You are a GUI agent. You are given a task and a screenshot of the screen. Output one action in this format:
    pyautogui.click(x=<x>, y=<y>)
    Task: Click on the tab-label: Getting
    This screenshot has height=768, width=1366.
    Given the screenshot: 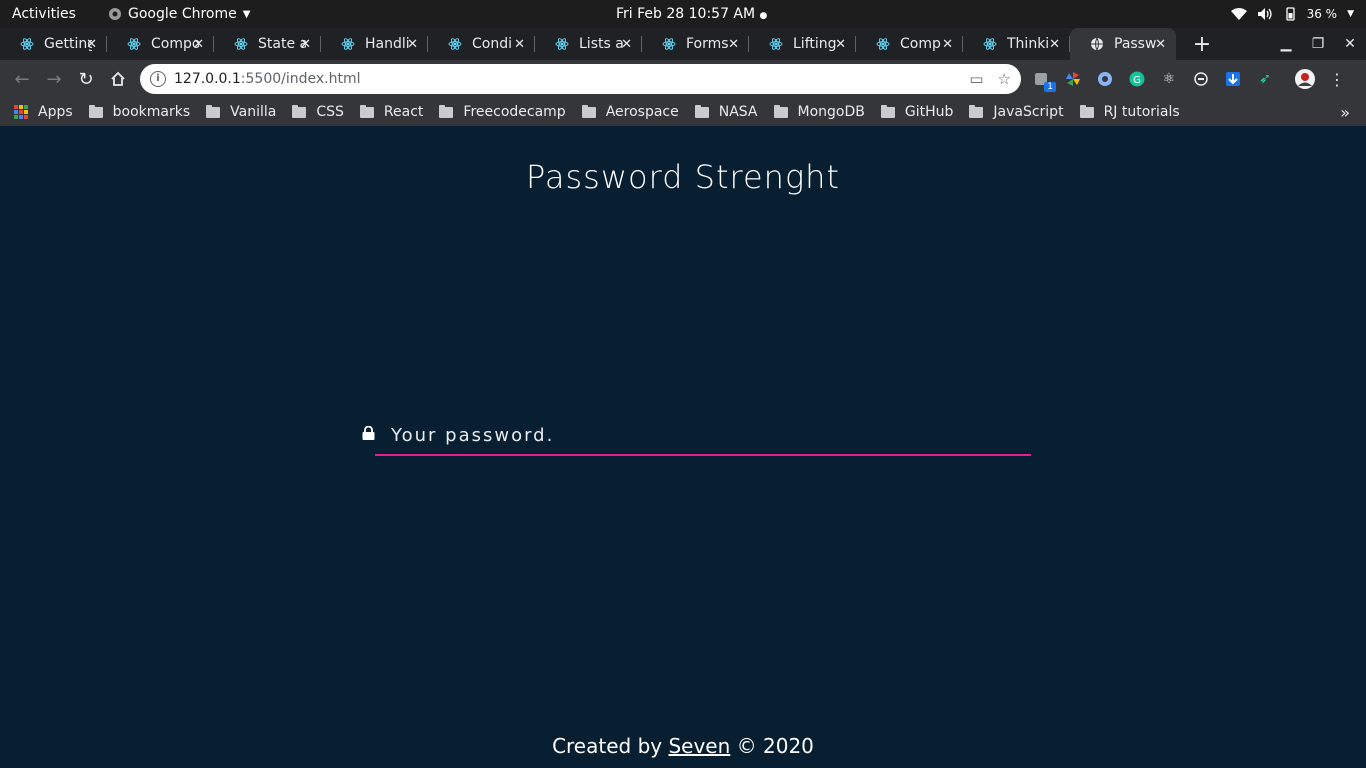 What is the action you would take?
    pyautogui.click(x=68, y=44)
    